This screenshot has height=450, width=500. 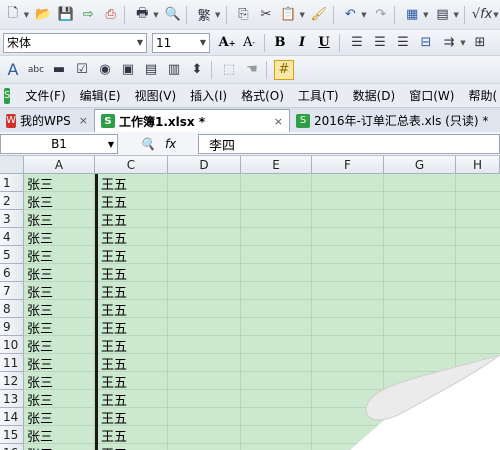 What do you see at coordinates (351, 15) in the screenshot?
I see `undo-icon: ↶` at bounding box center [351, 15].